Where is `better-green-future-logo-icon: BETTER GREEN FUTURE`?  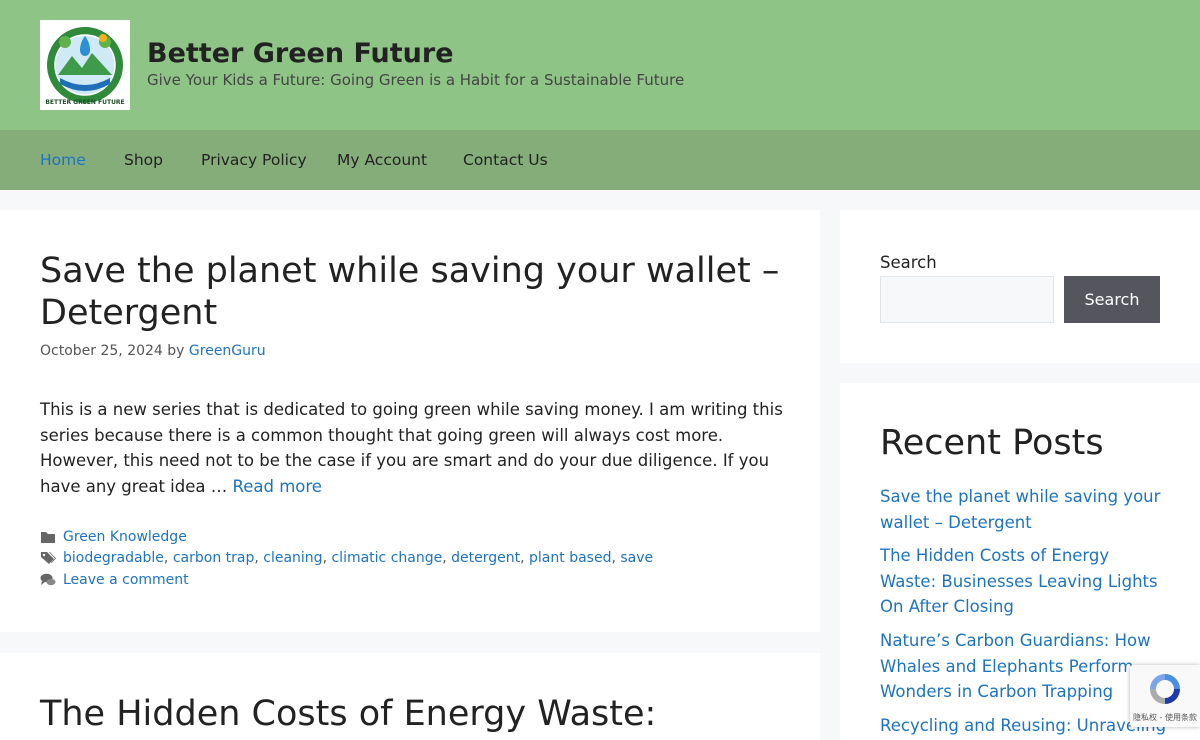
better-green-future-logo-icon: BETTER GREEN FUTURE is located at coordinates (85, 66).